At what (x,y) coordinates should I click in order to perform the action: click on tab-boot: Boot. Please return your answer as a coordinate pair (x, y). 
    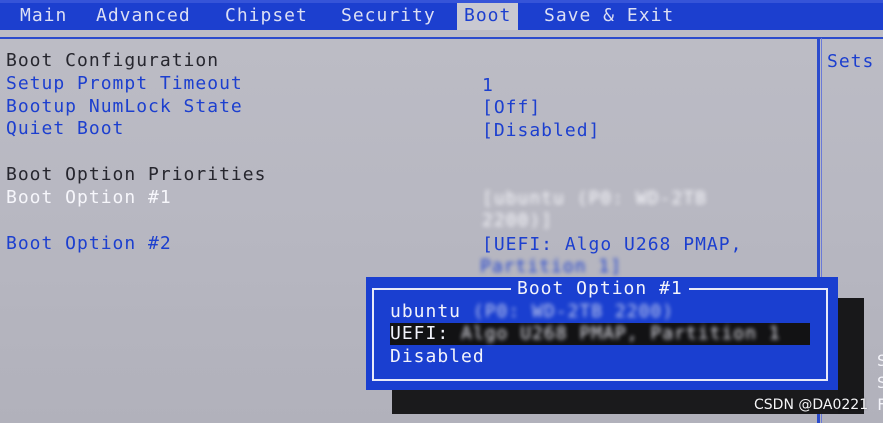
    Looking at the image, I should click on (488, 16).